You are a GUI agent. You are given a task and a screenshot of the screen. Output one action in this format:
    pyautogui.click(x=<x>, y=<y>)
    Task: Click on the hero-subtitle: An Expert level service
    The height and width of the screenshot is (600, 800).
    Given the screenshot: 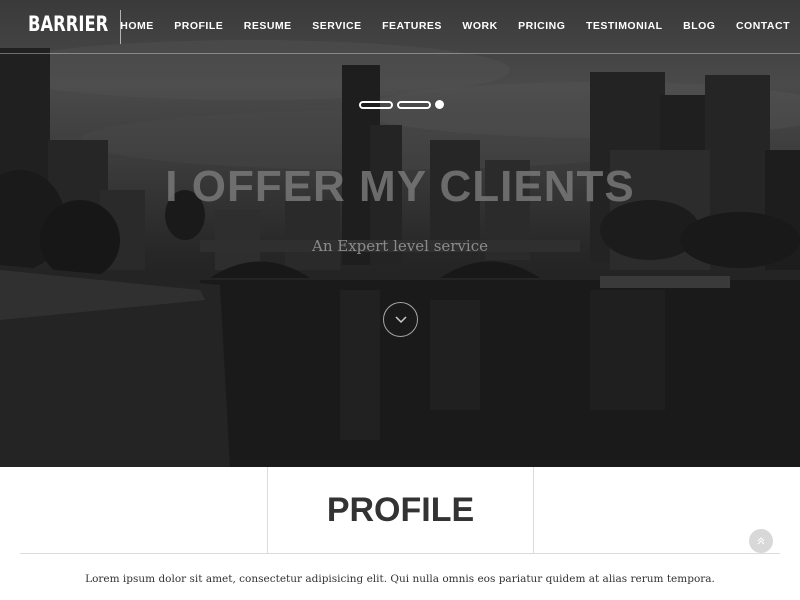 What is the action you would take?
    pyautogui.click(x=399, y=246)
    